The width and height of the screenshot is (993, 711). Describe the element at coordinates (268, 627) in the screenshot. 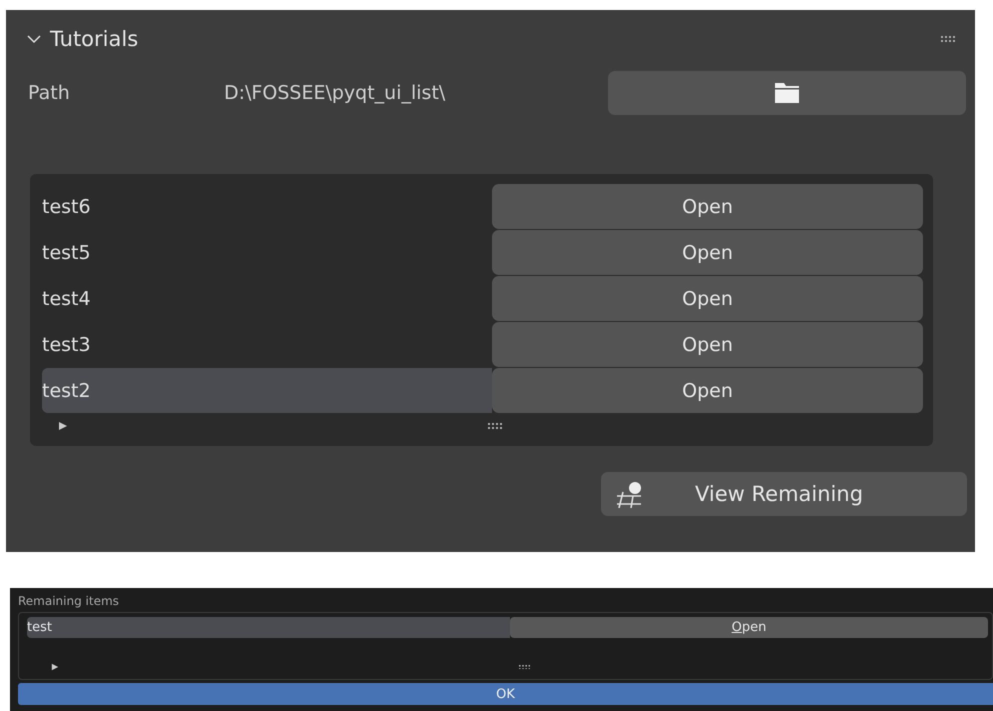

I see `list-item: test` at that location.